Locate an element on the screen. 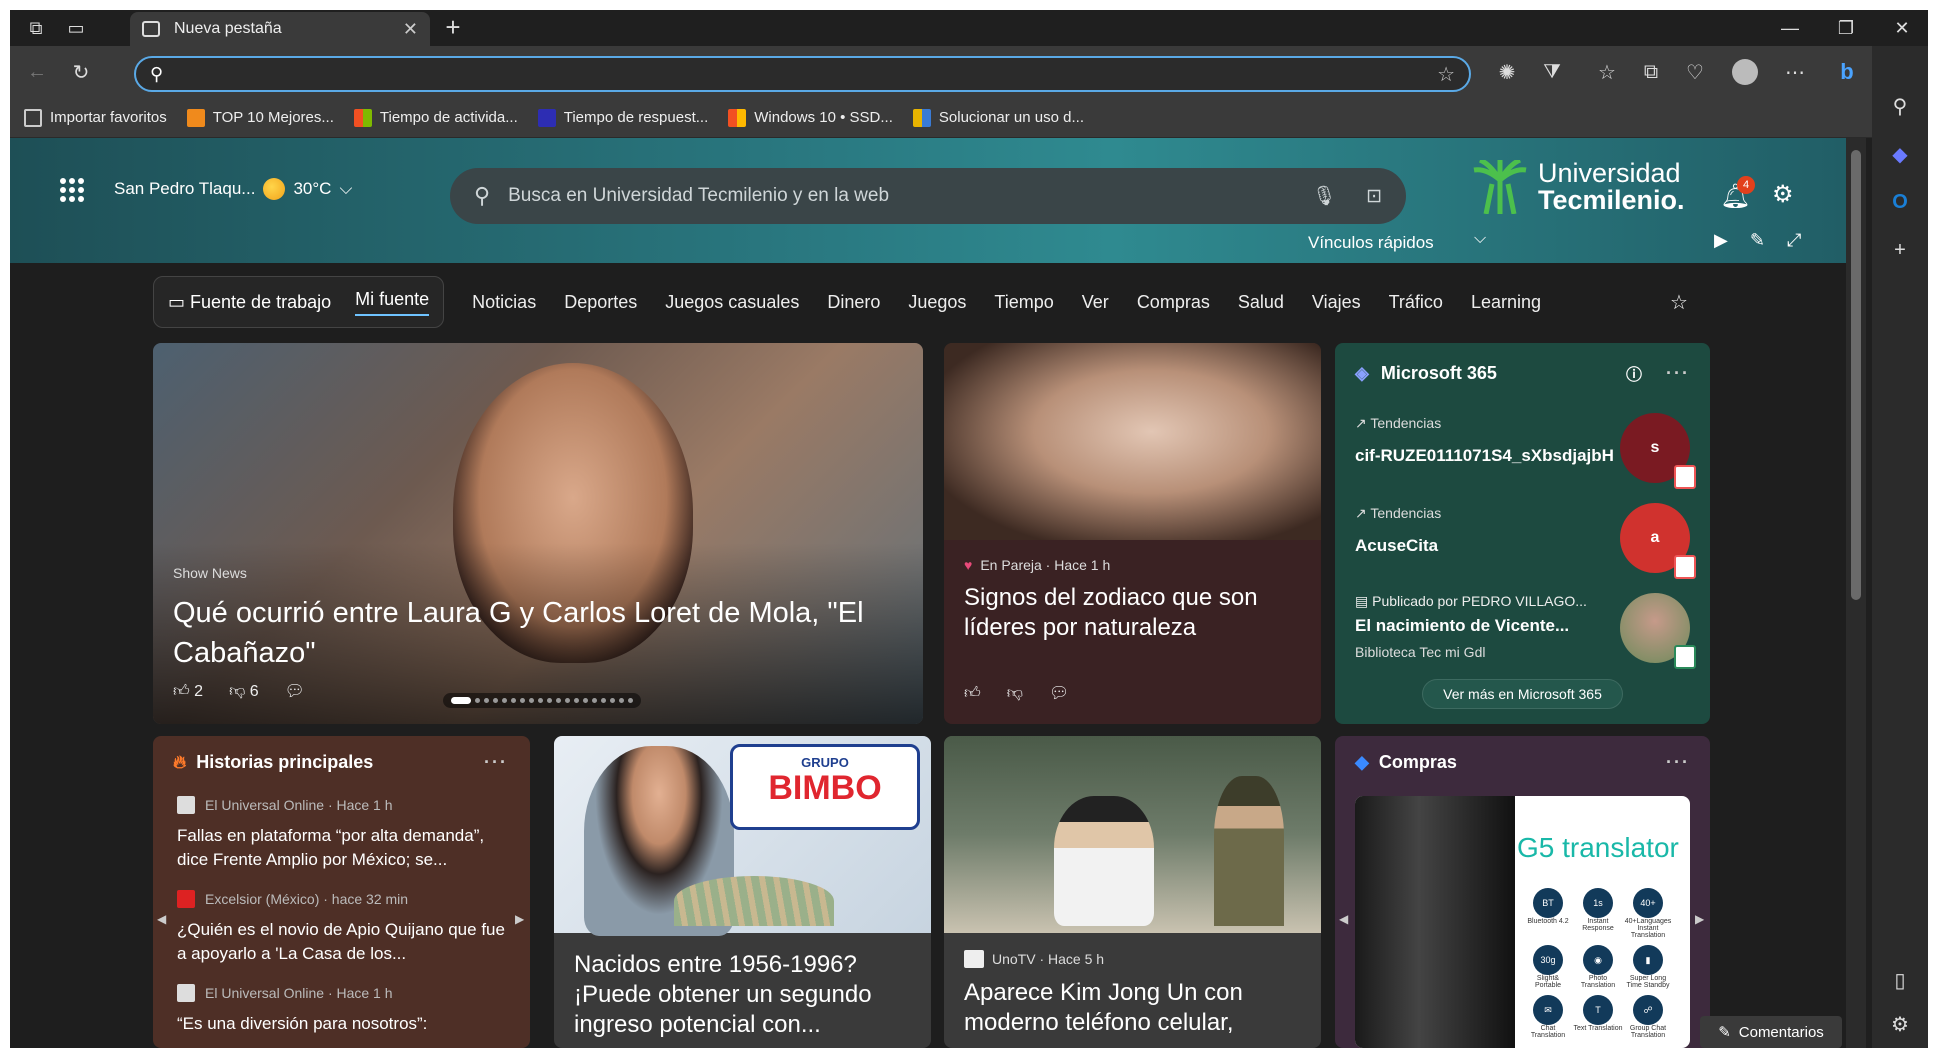  kim-source-row: UnoTV · Hace 5 h is located at coordinates (1034, 959).